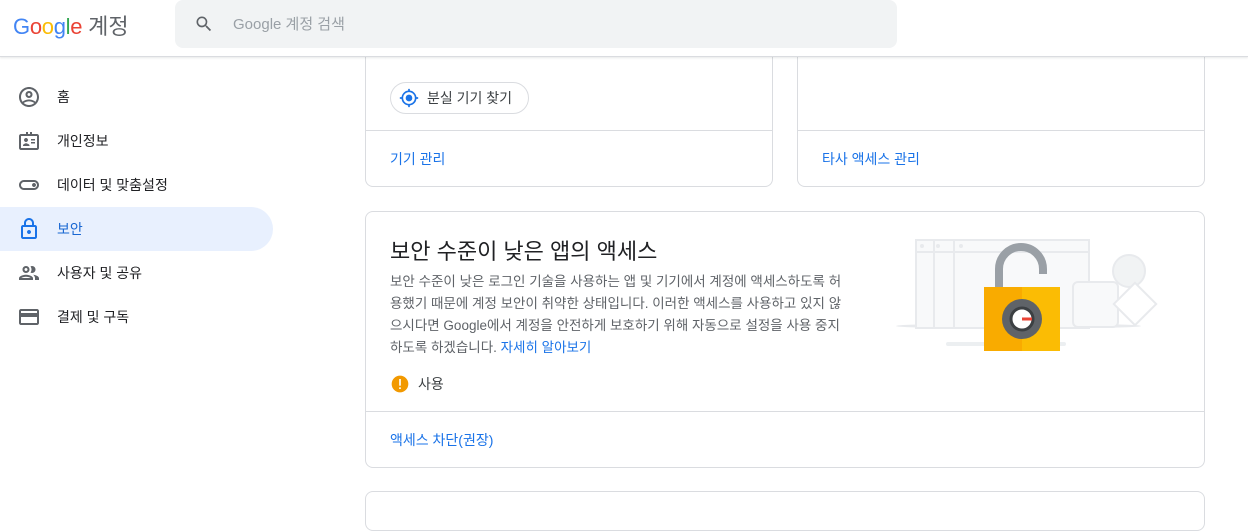 Image resolution: width=1248 pixels, height=531 pixels. Describe the element at coordinates (29, 97) in the screenshot. I see `account-circle-icon` at that location.